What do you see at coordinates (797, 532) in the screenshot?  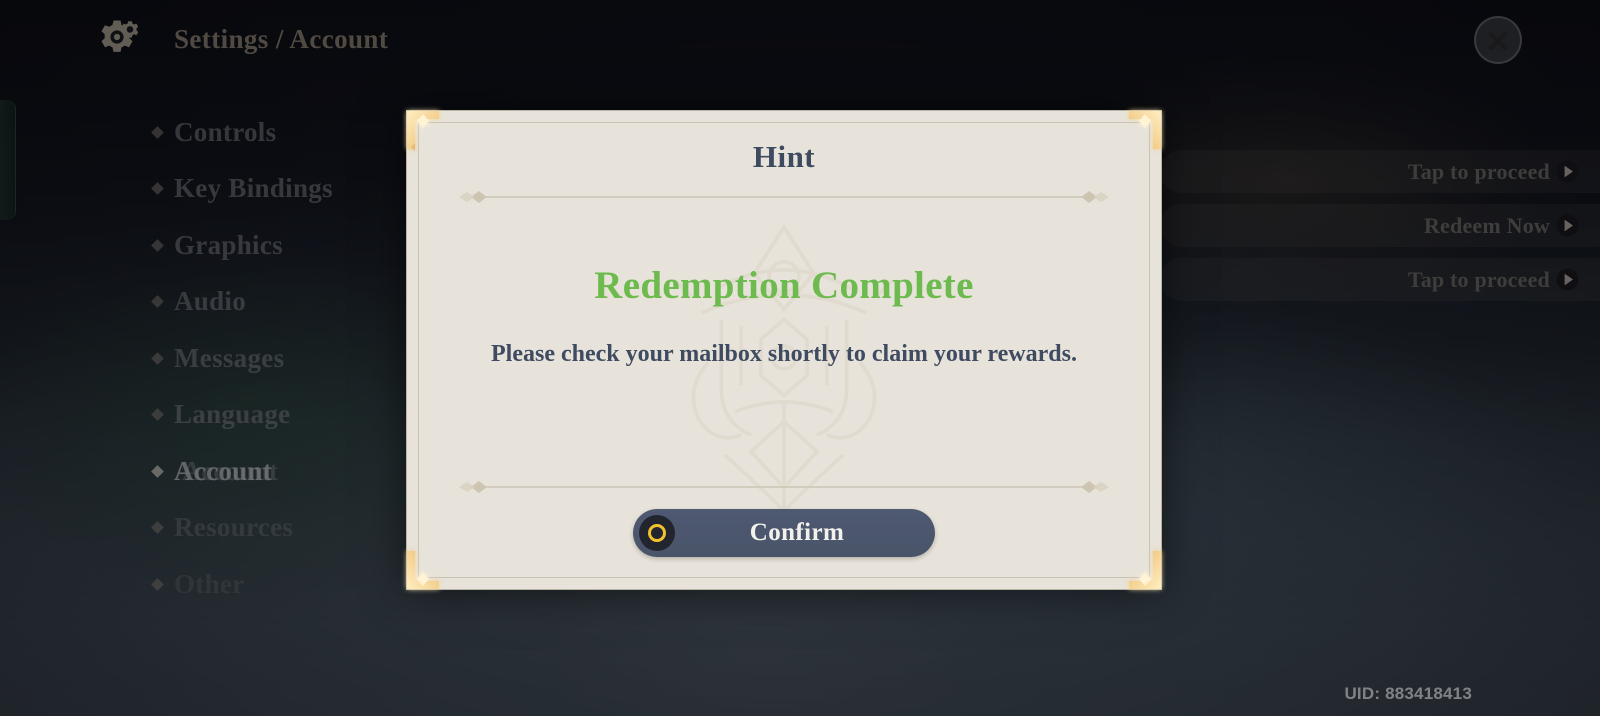 I see `confirm-button-label: Confirm` at bounding box center [797, 532].